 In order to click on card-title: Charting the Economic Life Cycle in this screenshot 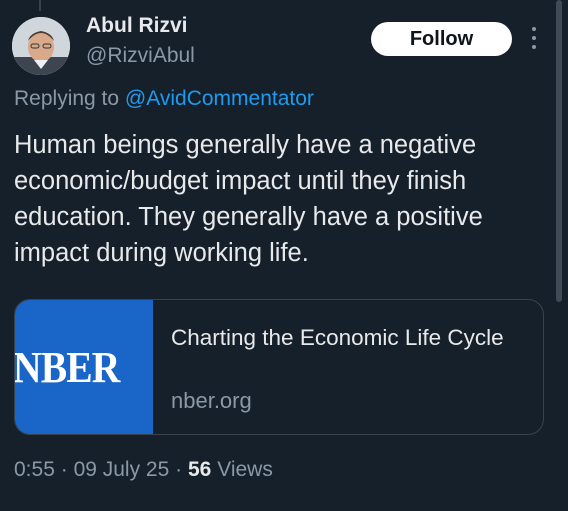, I will do `click(337, 337)`.